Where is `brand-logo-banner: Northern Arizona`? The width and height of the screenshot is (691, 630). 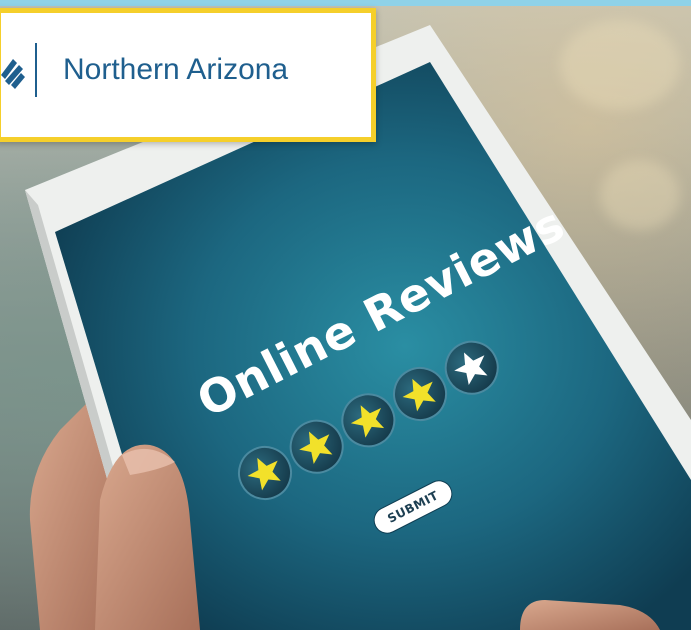 brand-logo-banner: Northern Arizona is located at coordinates (188, 75).